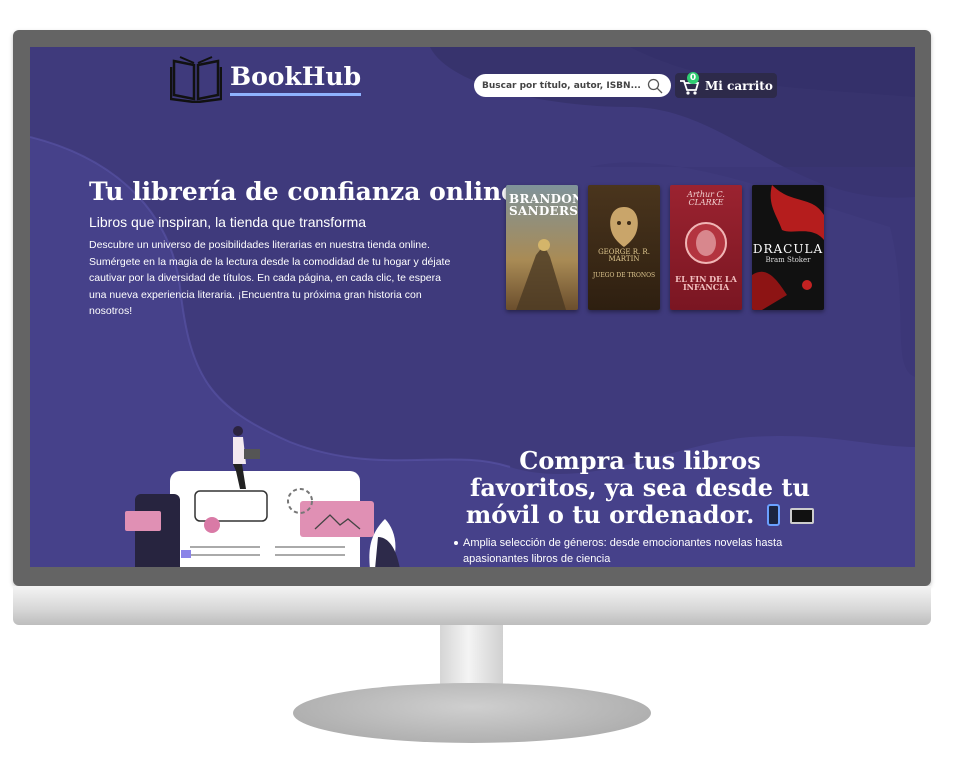 The width and height of the screenshot is (954, 777). I want to click on book-cover: Arthur C. CLARKE EL FIN DE LA INFANCIA, so click(706, 247).